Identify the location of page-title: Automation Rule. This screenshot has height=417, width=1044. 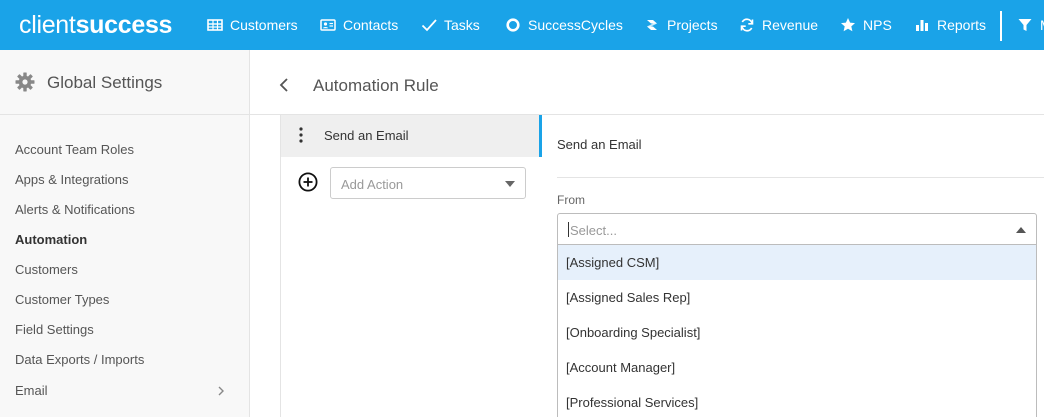
(376, 85).